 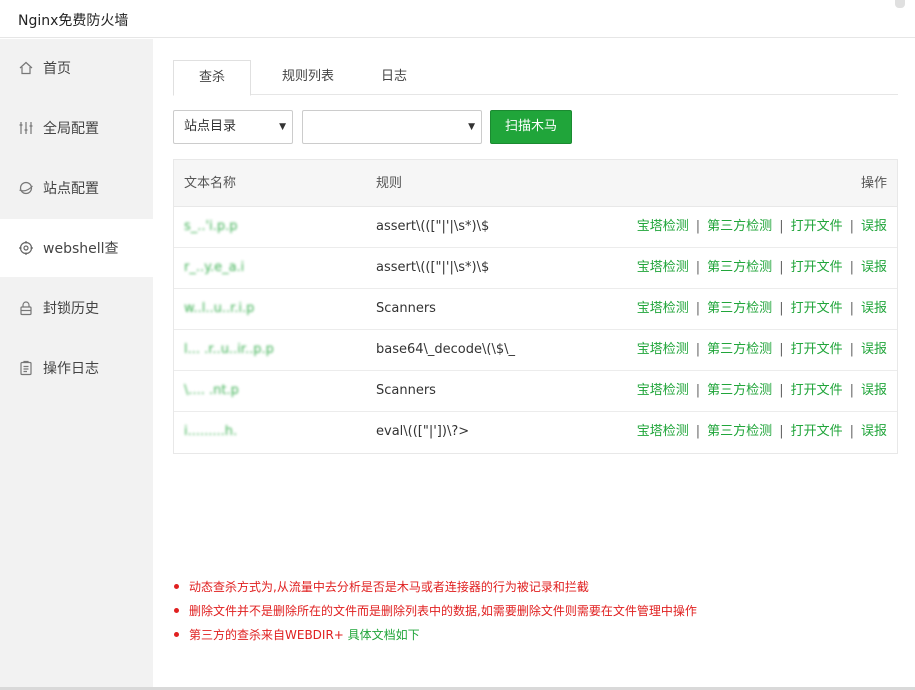 I want to click on globe-icon, so click(x=26, y=188).